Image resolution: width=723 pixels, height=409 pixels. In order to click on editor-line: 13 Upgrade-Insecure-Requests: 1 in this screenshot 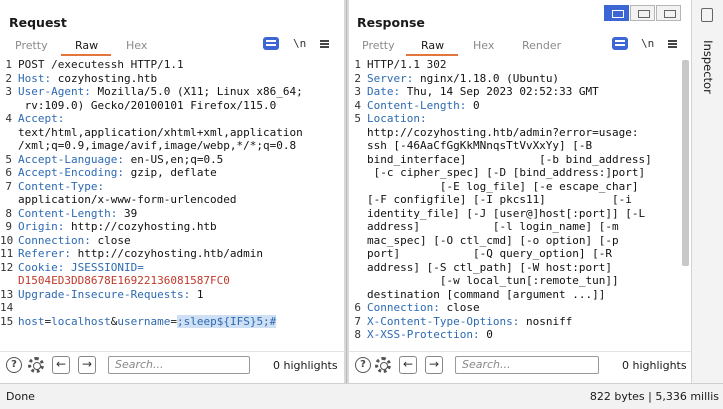, I will do `click(170, 295)`.